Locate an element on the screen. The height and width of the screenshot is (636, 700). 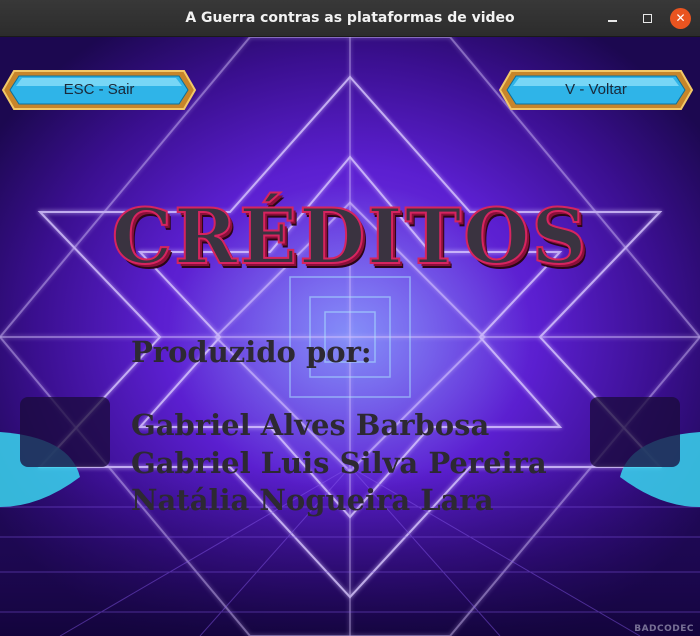
maximize-icon is located at coordinates (647, 18).